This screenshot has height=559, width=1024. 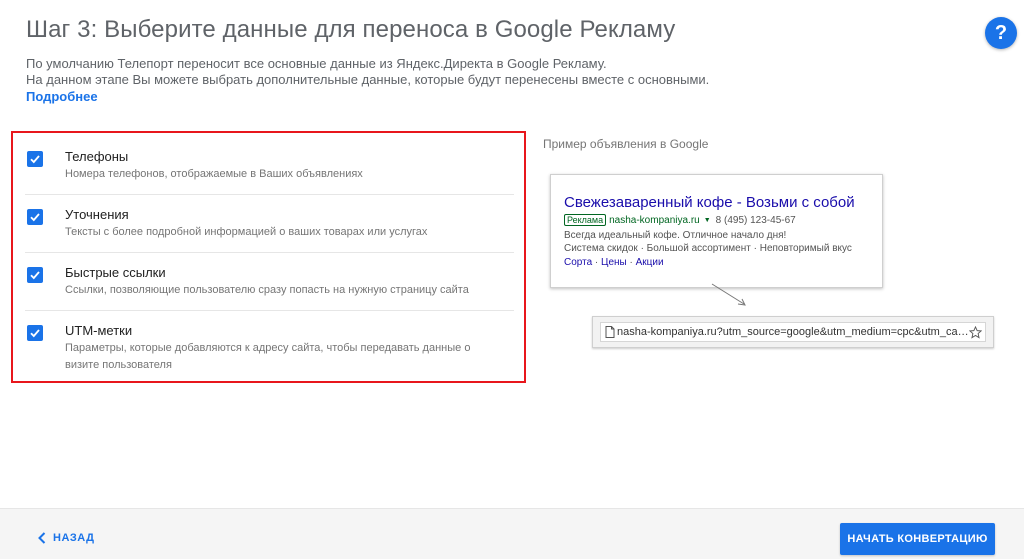 I want to click on checkbox-sitelinks, so click(x=35, y=275).